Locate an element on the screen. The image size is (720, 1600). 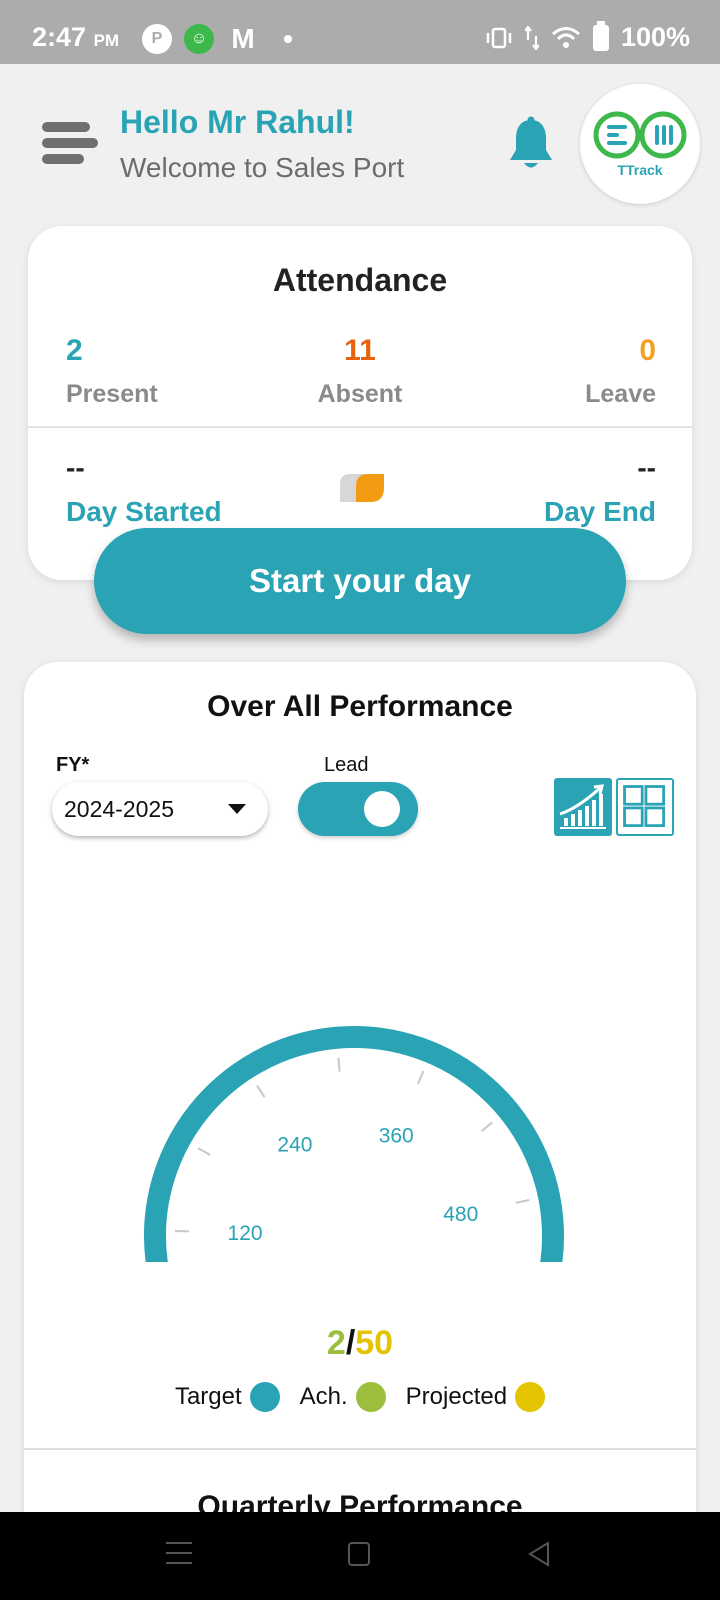
gauge-target-arc is located at coordinates (354, 1144).